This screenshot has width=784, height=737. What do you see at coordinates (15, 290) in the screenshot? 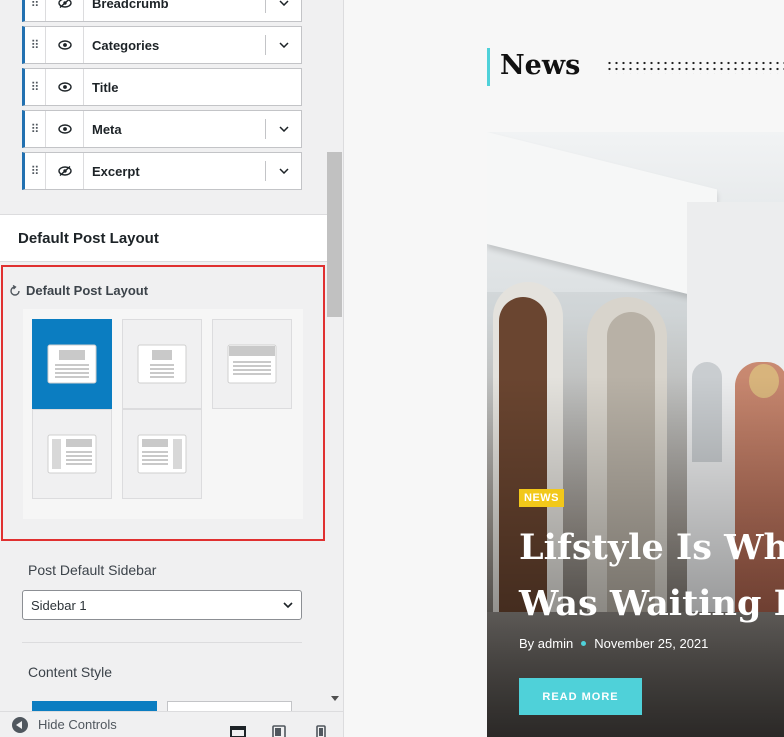
I see `reset-icon` at bounding box center [15, 290].